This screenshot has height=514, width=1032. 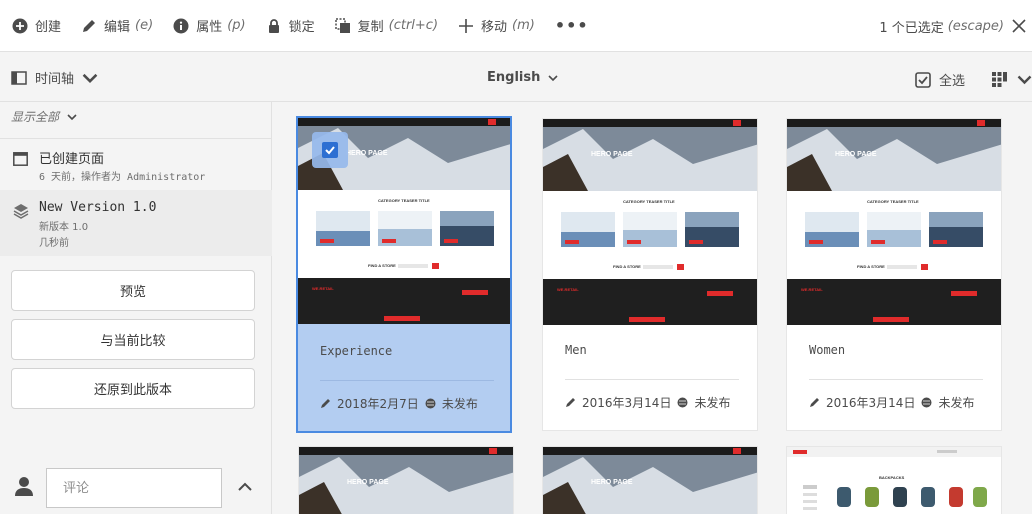 I want to click on backpacks-title: BACKPACKS, so click(x=892, y=477).